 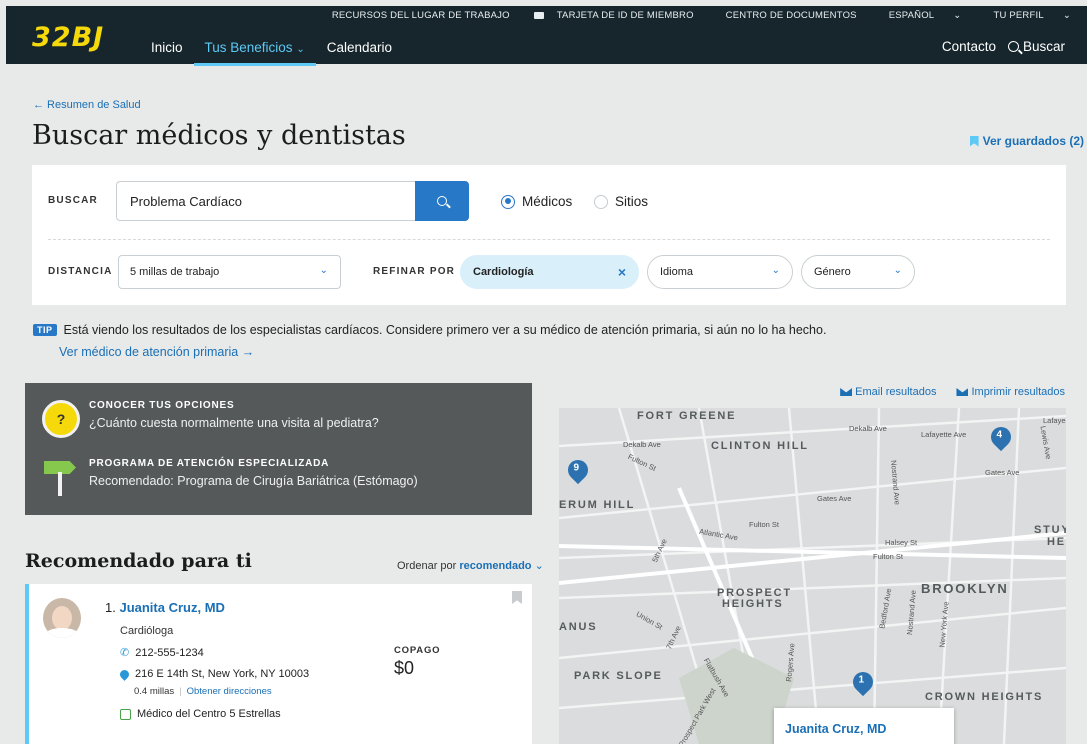 I want to click on map-street-label: Halsey St, so click(x=901, y=542).